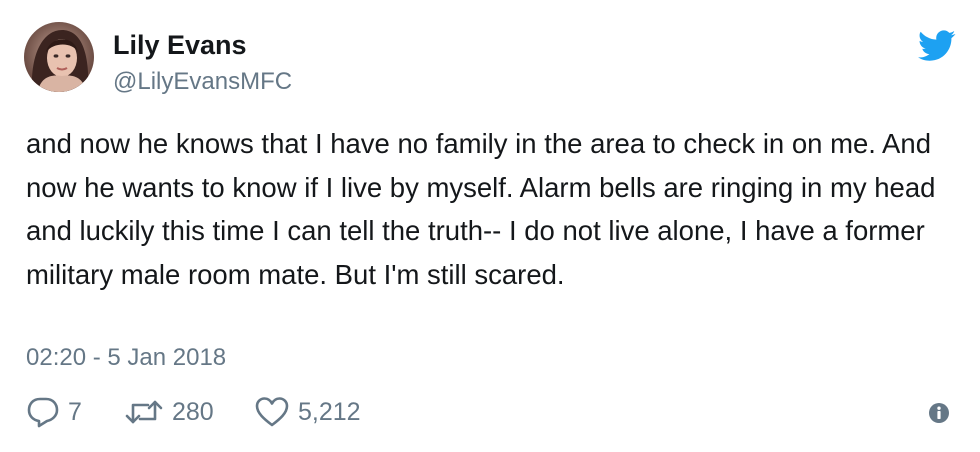  Describe the element at coordinates (496, 412) in the screenshot. I see `tweet-actions: 7 280 5,212` at that location.